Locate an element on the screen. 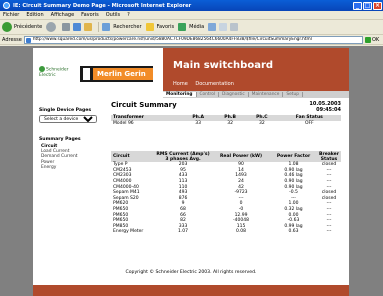  menu-file: Fichier is located at coordinates (11, 15).